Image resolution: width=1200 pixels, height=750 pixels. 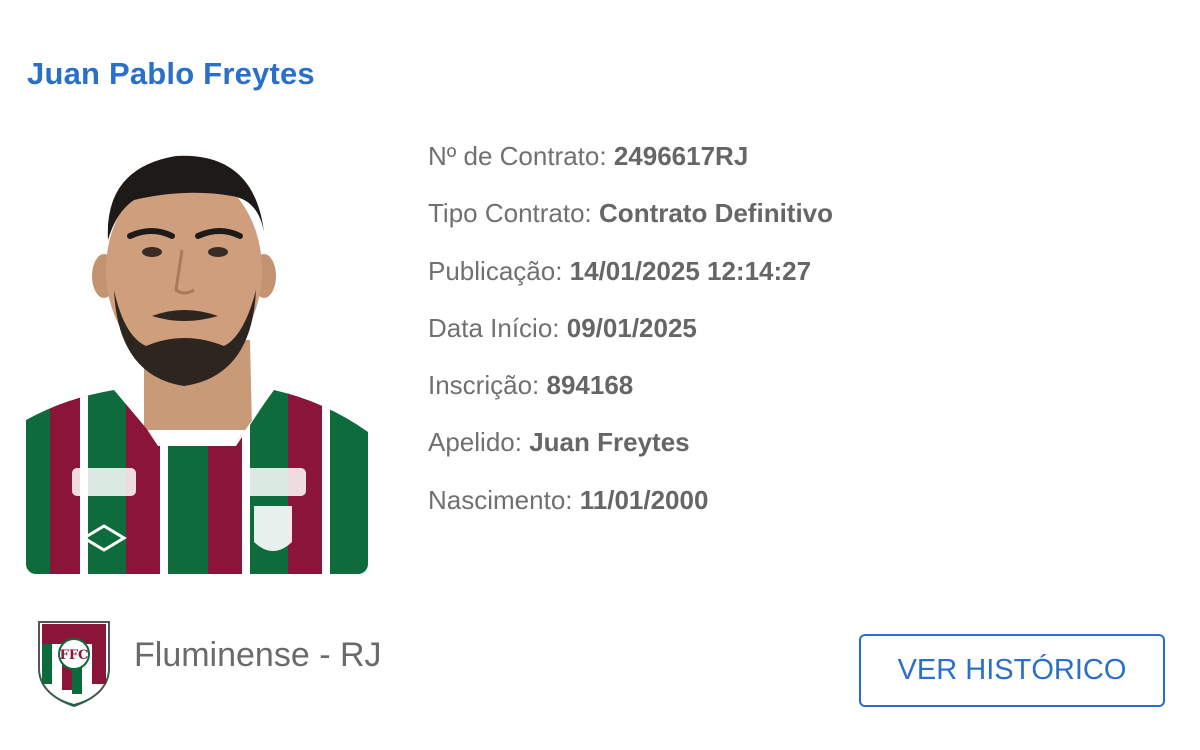 I want to click on crest-monogram: FFC, so click(x=74, y=655).